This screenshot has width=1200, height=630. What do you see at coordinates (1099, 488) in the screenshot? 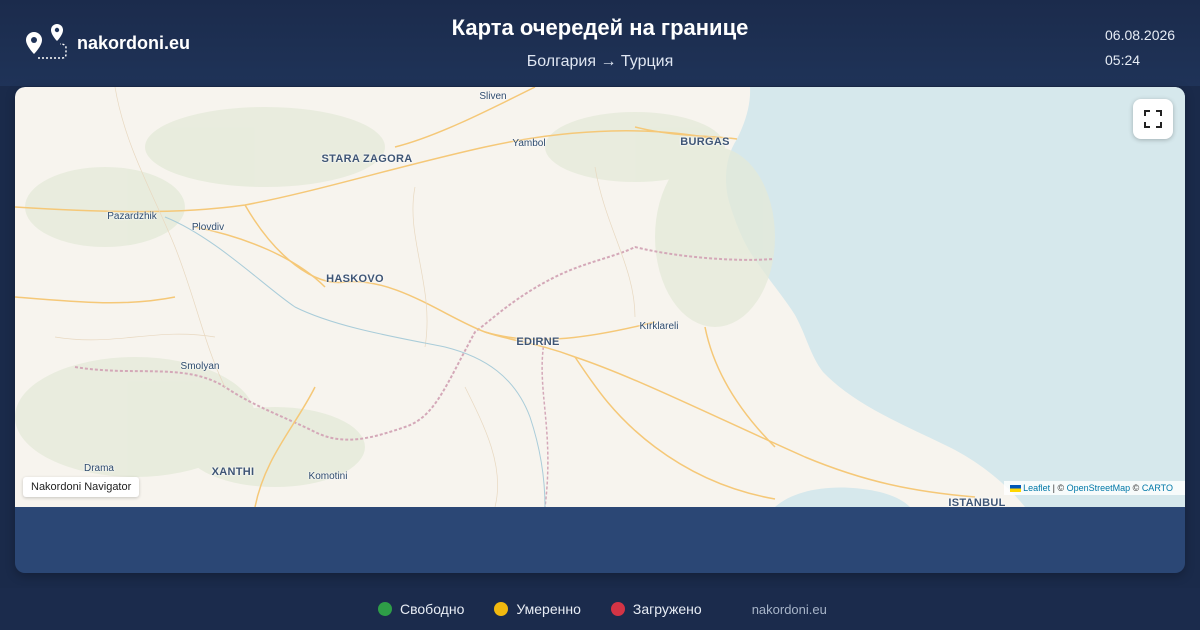
I see `osm-link: OpenStreetMap` at bounding box center [1099, 488].